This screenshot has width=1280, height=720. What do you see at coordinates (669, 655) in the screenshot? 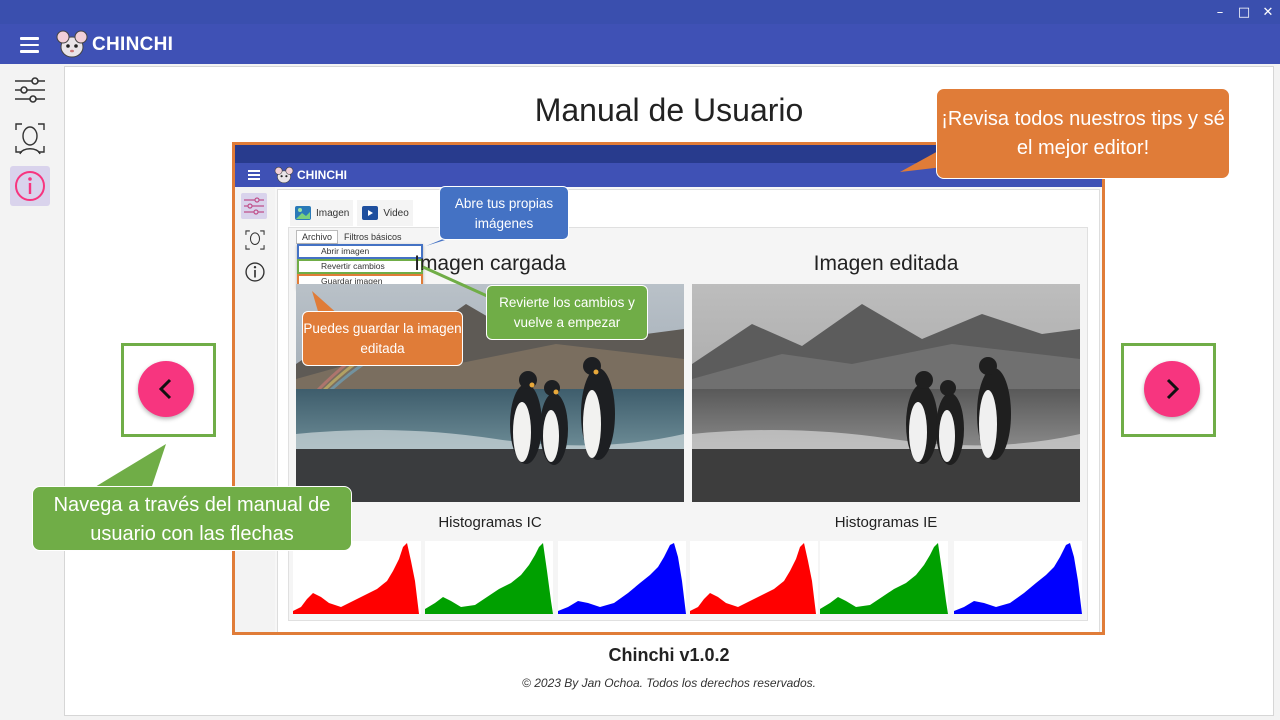
I see `version-label: Chinchi v1.0.2` at bounding box center [669, 655].